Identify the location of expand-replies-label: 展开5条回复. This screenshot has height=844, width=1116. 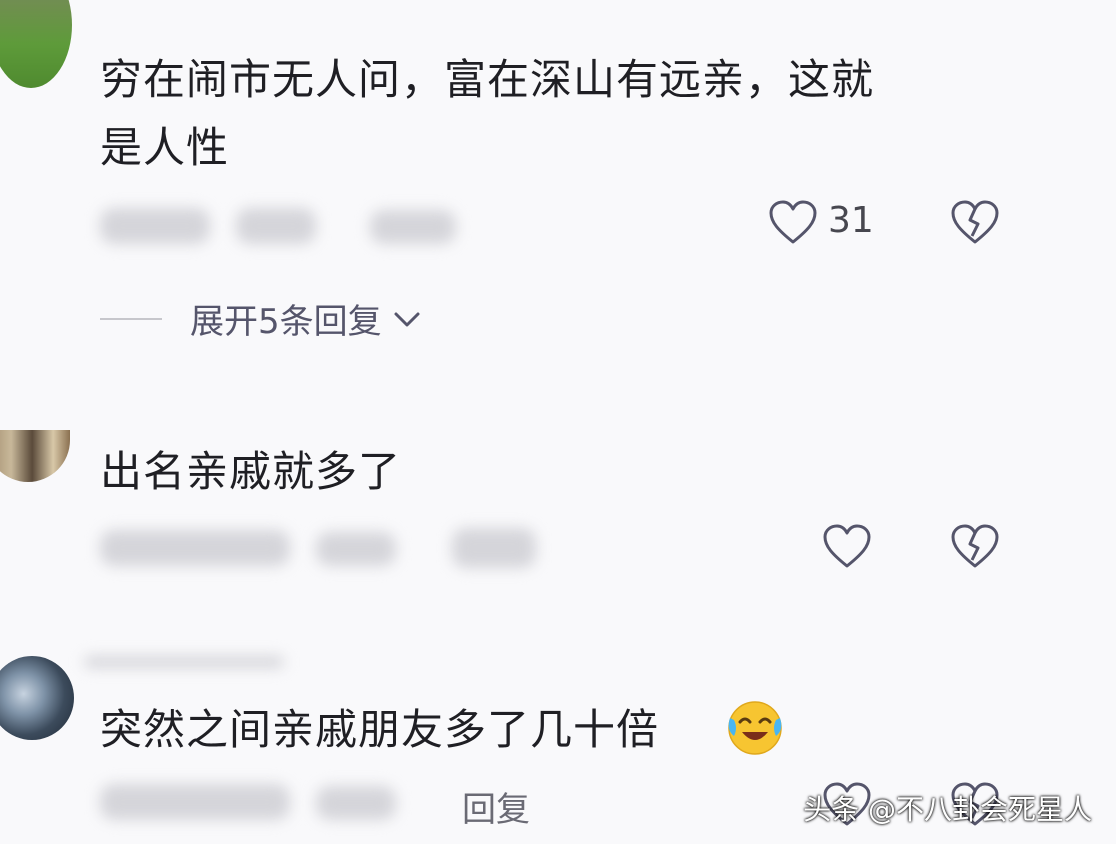
(286, 322).